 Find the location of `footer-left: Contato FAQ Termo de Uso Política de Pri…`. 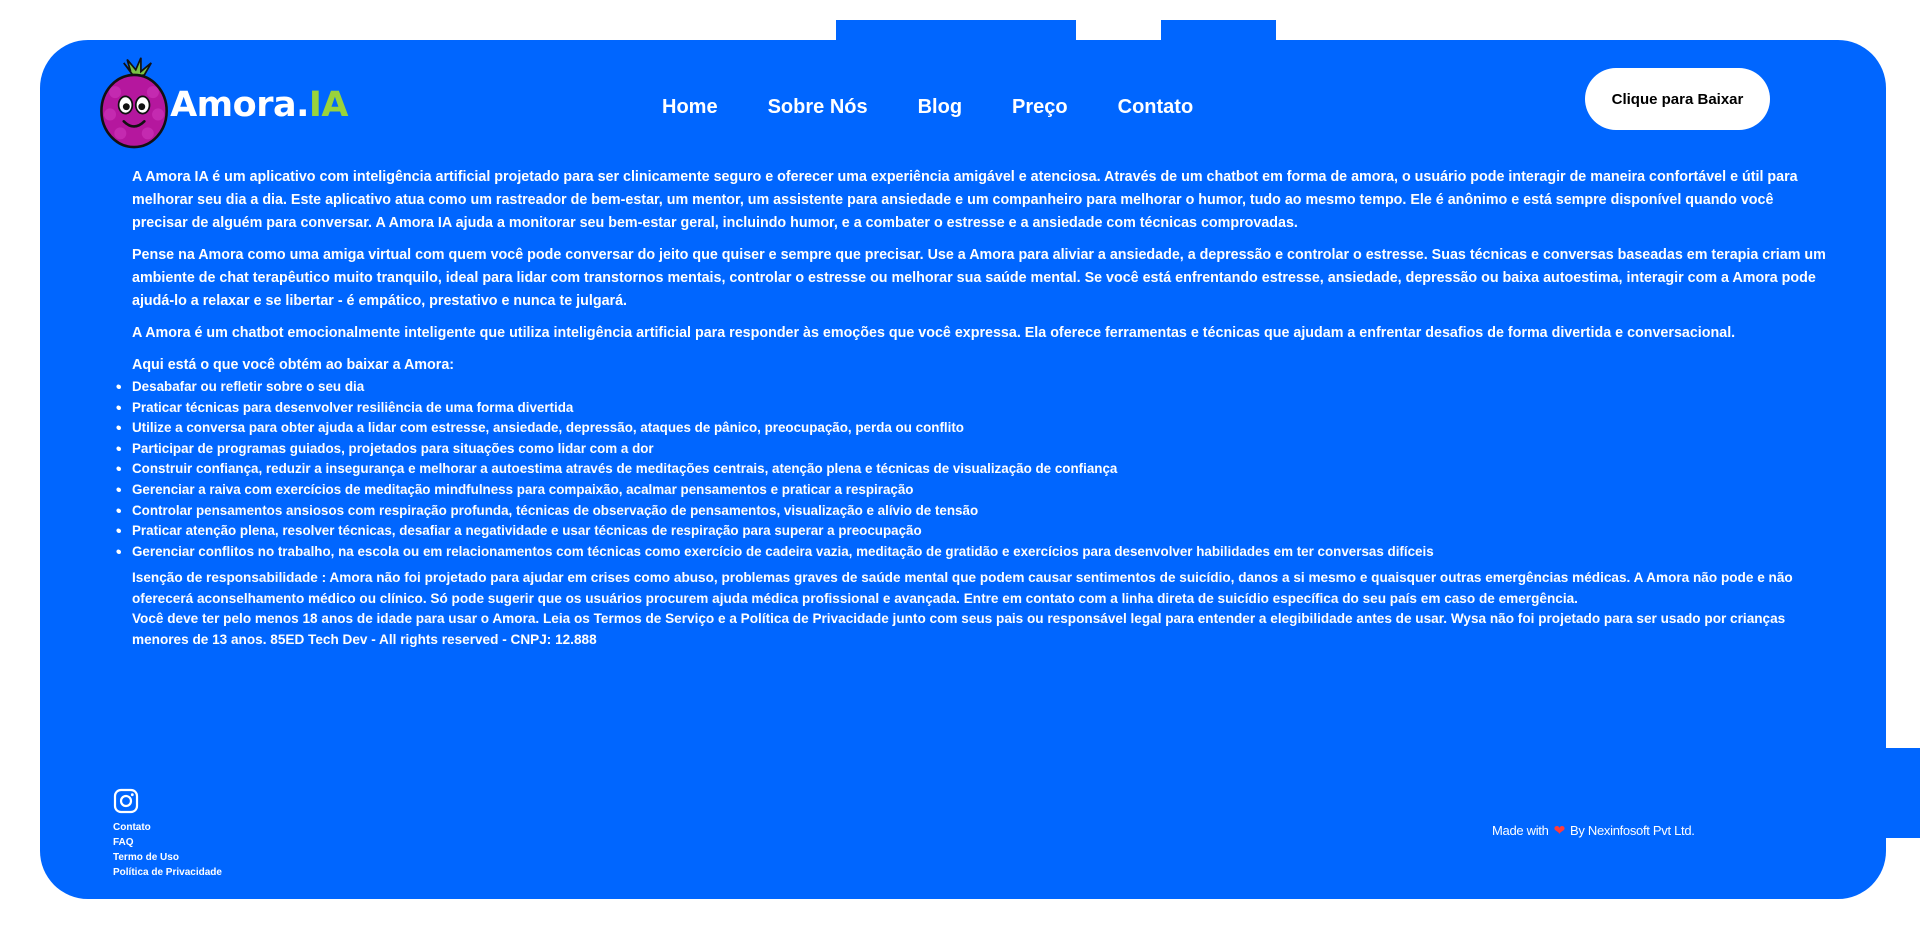

footer-left: Contato FAQ Termo de Uso Política de Pri… is located at coordinates (167, 834).